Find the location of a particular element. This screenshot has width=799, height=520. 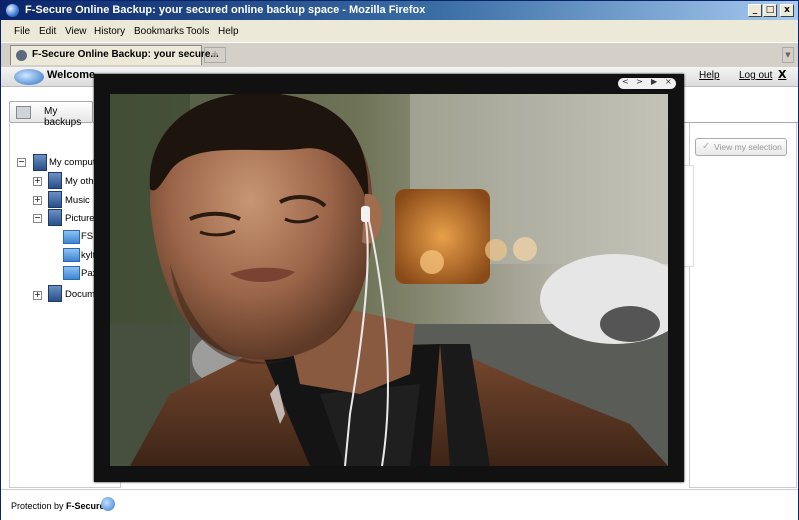

tab-list-chevron-icon: ▼ is located at coordinates (788, 55).